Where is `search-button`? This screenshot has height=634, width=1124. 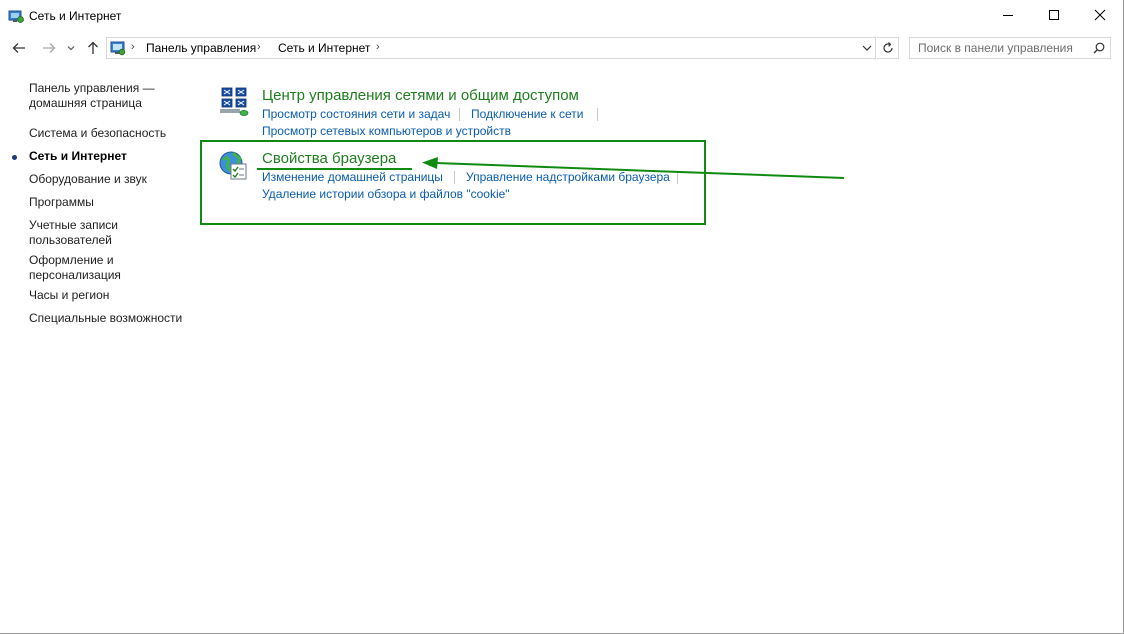 search-button is located at coordinates (1099, 48).